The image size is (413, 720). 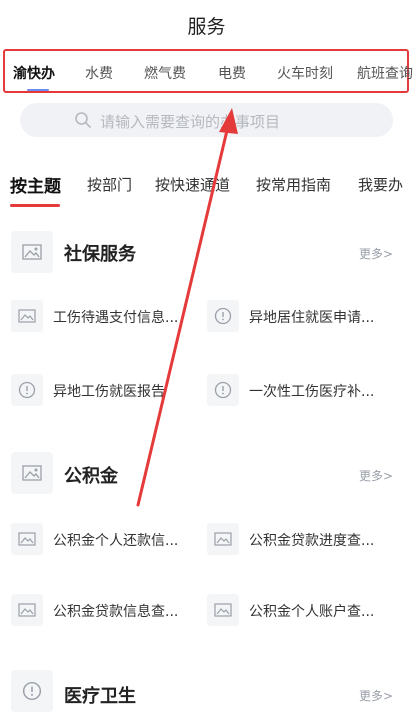 What do you see at coordinates (380, 184) in the screenshot?
I see `subtab-i-want-to-handle: 我要办` at bounding box center [380, 184].